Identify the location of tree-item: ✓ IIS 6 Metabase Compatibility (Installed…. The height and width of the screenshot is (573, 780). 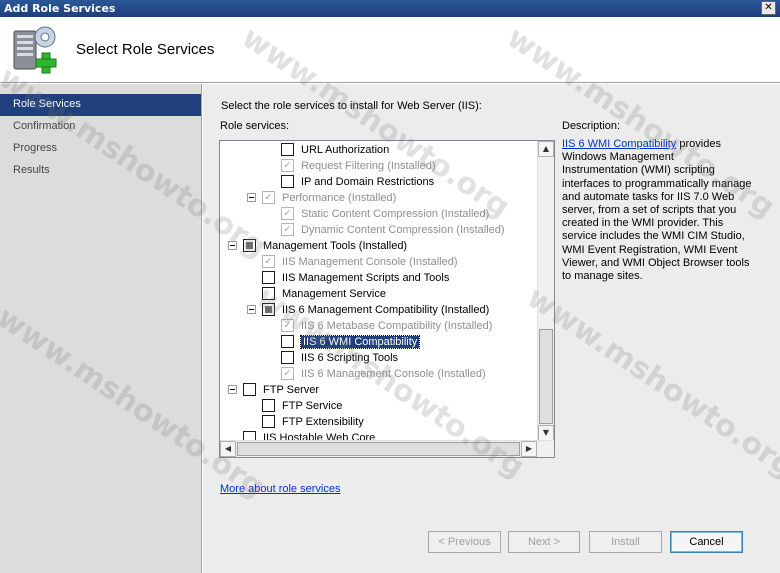
(386, 326).